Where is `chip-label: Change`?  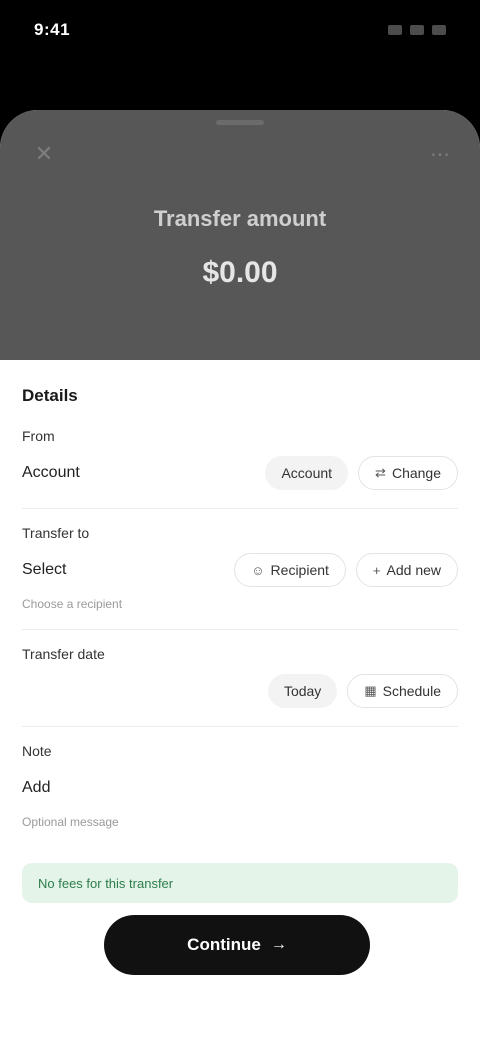 chip-label: Change is located at coordinates (416, 473).